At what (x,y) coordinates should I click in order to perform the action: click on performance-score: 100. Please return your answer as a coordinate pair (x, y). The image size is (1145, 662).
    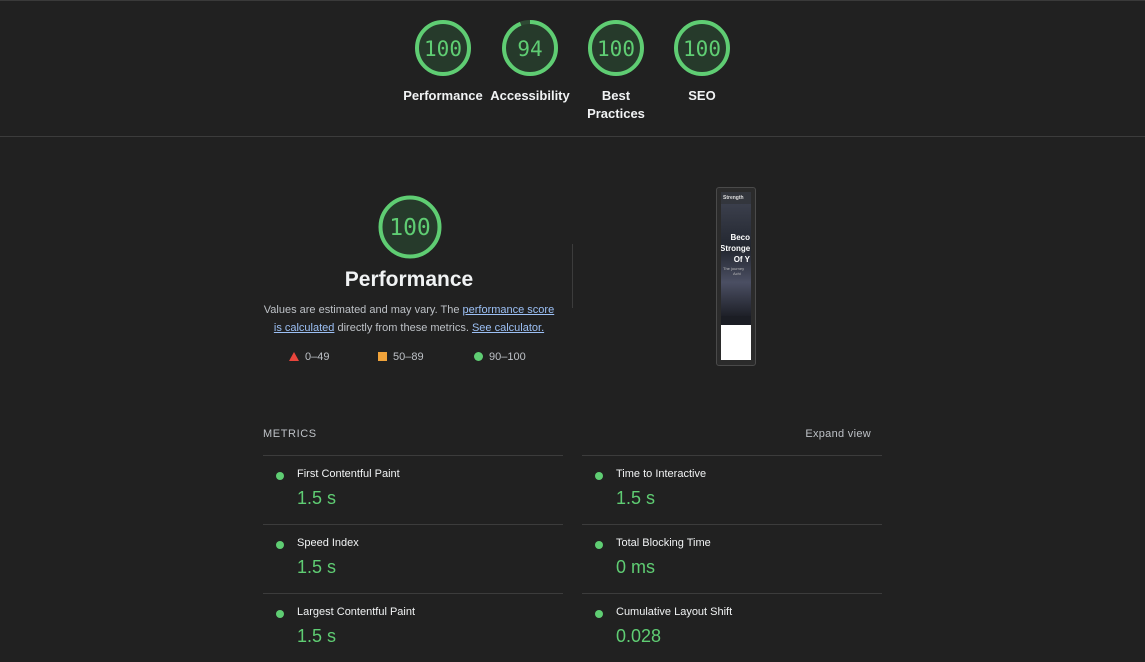
    Looking at the image, I should click on (410, 228).